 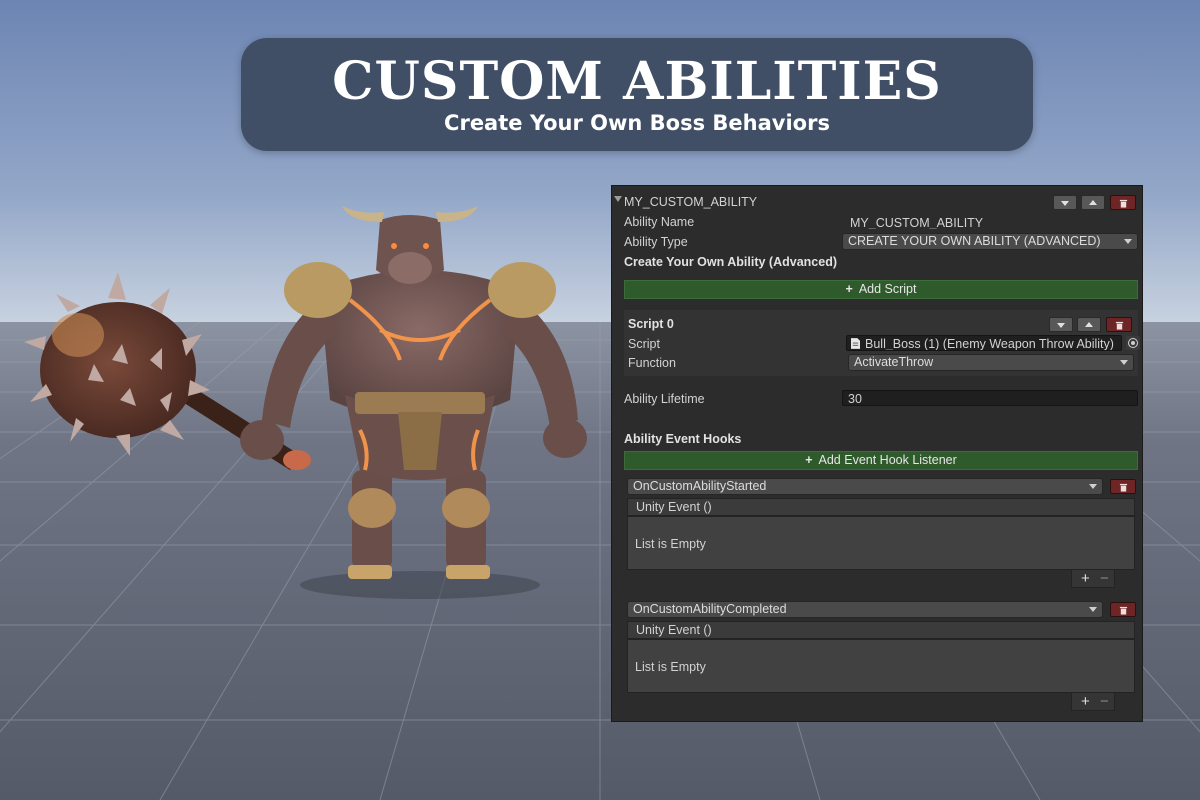 What do you see at coordinates (664, 399) in the screenshot?
I see `ability-lifetime-label: Ability Lifetime` at bounding box center [664, 399].